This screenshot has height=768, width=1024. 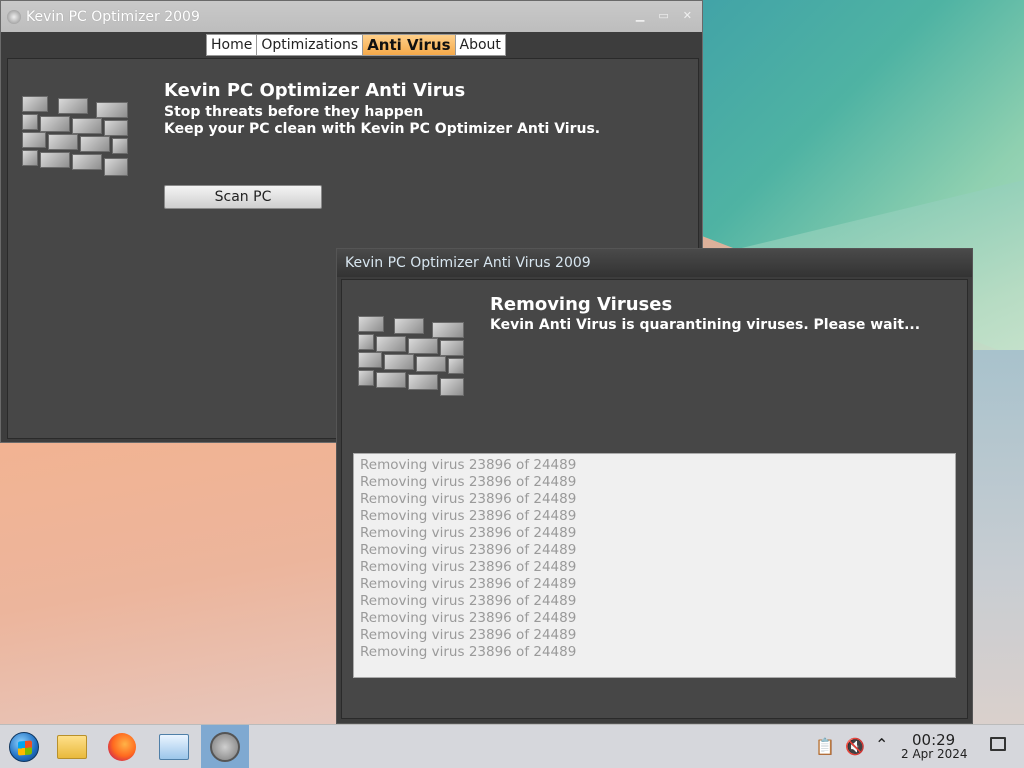 What do you see at coordinates (310, 45) in the screenshot?
I see `tab-optimizations: Optimizations` at bounding box center [310, 45].